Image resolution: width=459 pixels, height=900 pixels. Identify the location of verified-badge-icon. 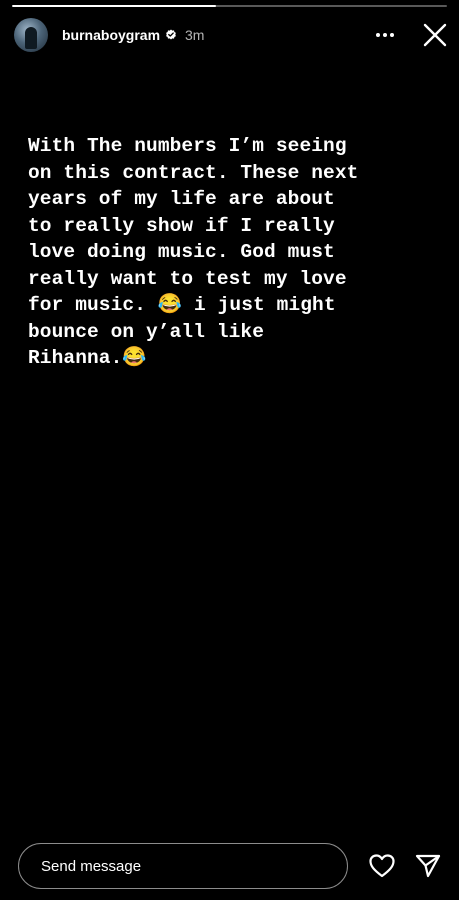
(171, 35).